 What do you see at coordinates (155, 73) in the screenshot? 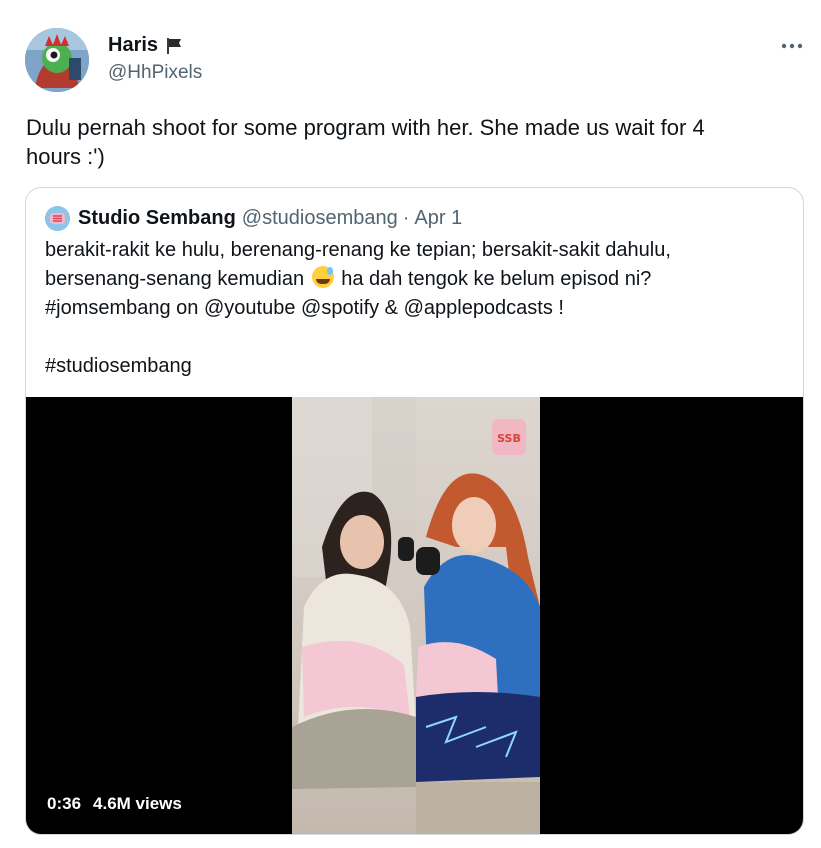
I see `author-handle: @HhPixels` at bounding box center [155, 73].